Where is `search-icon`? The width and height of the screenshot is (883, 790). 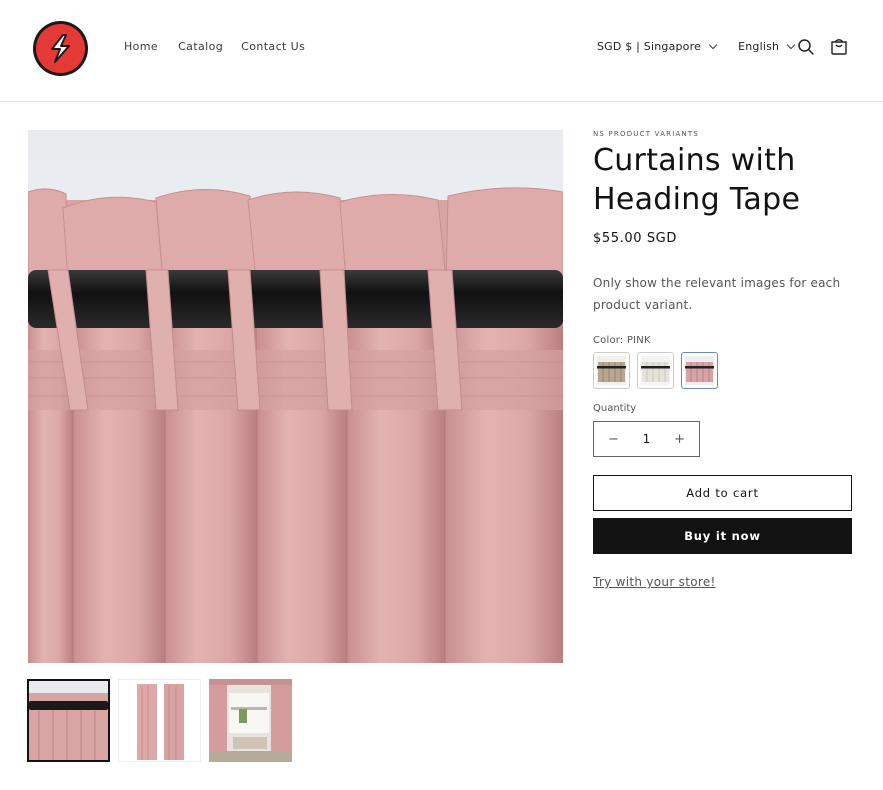
search-icon is located at coordinates (806, 47).